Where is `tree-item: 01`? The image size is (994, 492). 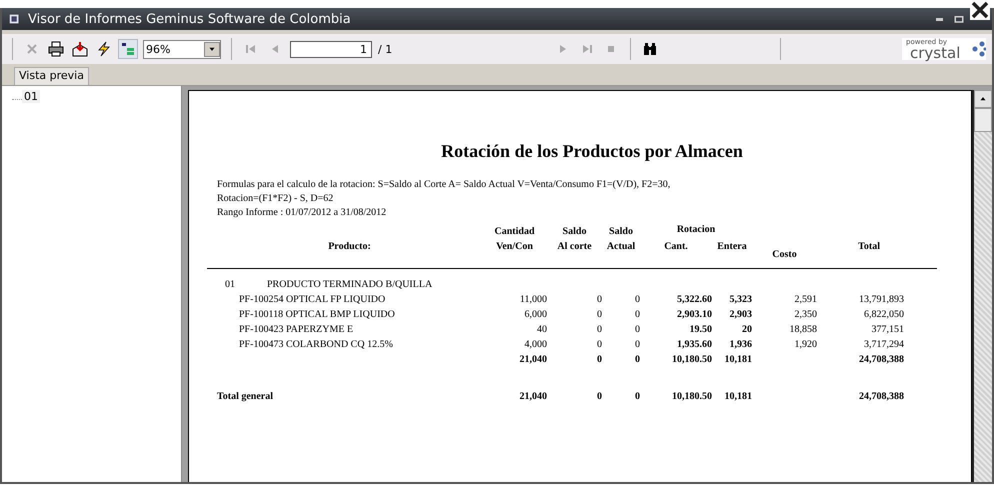
tree-item: 01 is located at coordinates (31, 96).